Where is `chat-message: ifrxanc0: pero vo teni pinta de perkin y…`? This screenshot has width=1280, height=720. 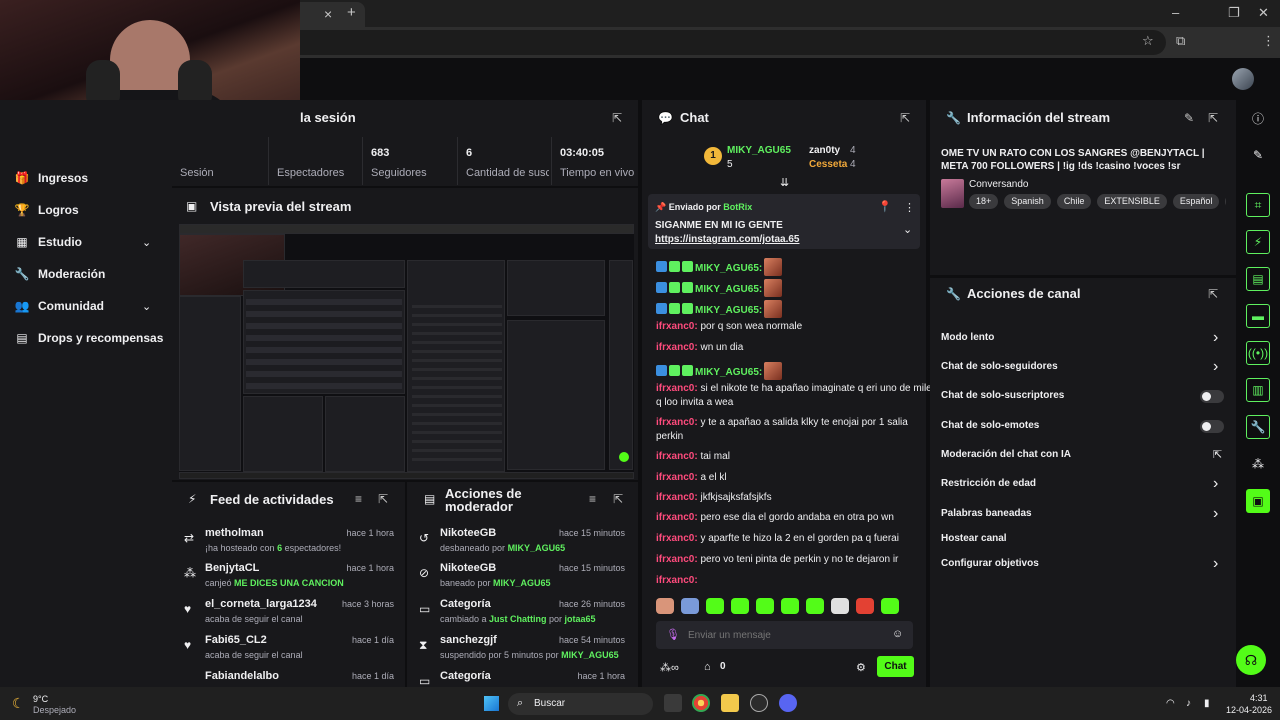
chat-message: ifrxanc0: pero vo teni pinta de perkin y… is located at coordinates (777, 559).